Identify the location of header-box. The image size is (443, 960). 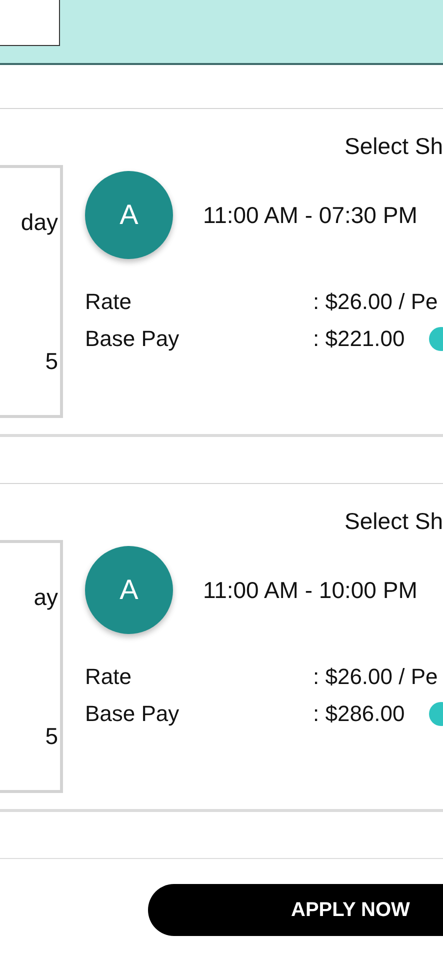
(30, 23).